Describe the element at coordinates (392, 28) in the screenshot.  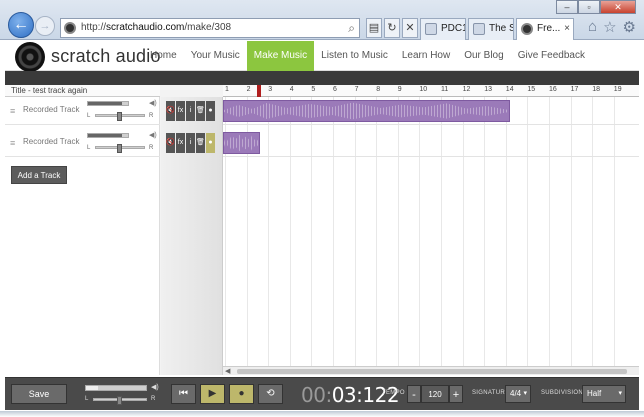
I see `refresh-icon: ↻` at that location.